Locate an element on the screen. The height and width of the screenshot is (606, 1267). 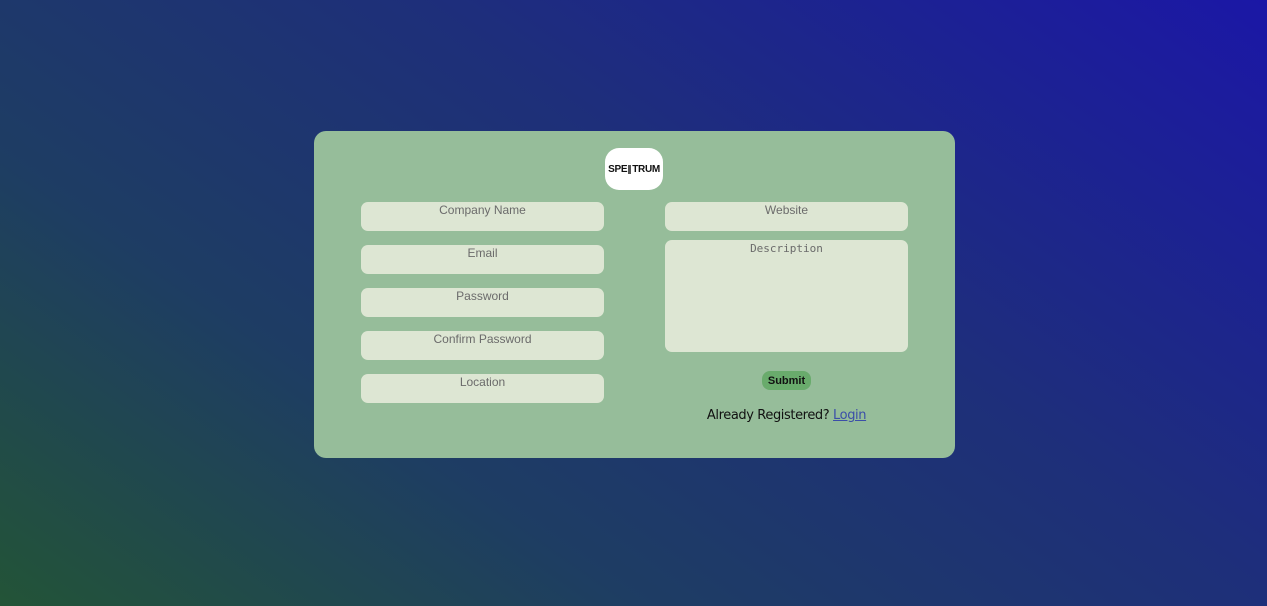
confirm-password-placeholder: Confirm Password is located at coordinates (482, 339).